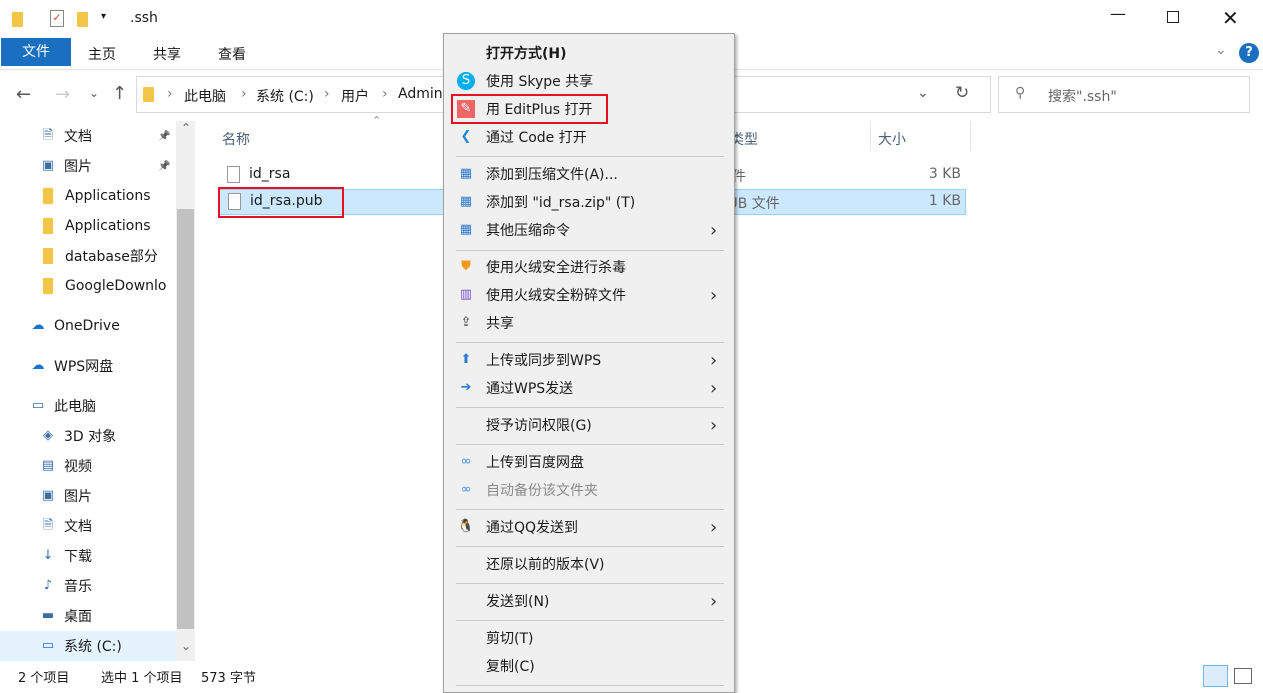  What do you see at coordinates (88, 556) in the screenshot?
I see `sidebar-item: ↓ 下载` at bounding box center [88, 556].